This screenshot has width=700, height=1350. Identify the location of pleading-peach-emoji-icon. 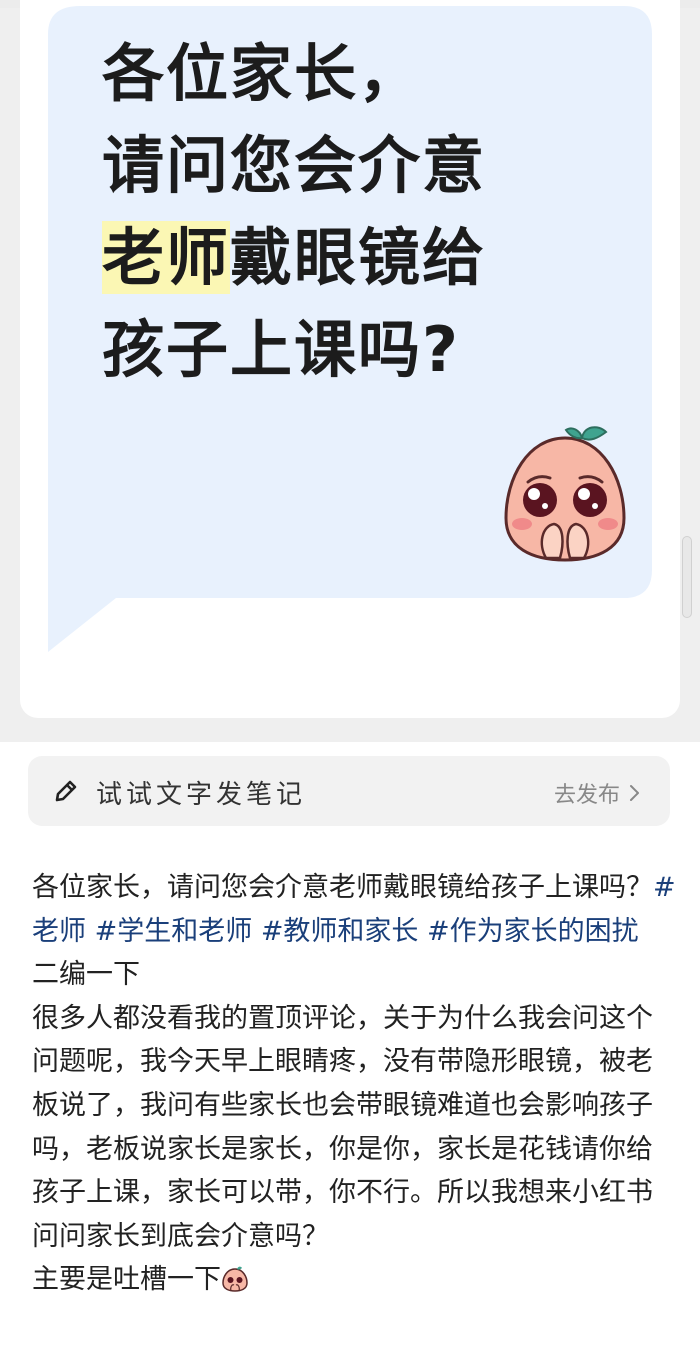
(565, 494).